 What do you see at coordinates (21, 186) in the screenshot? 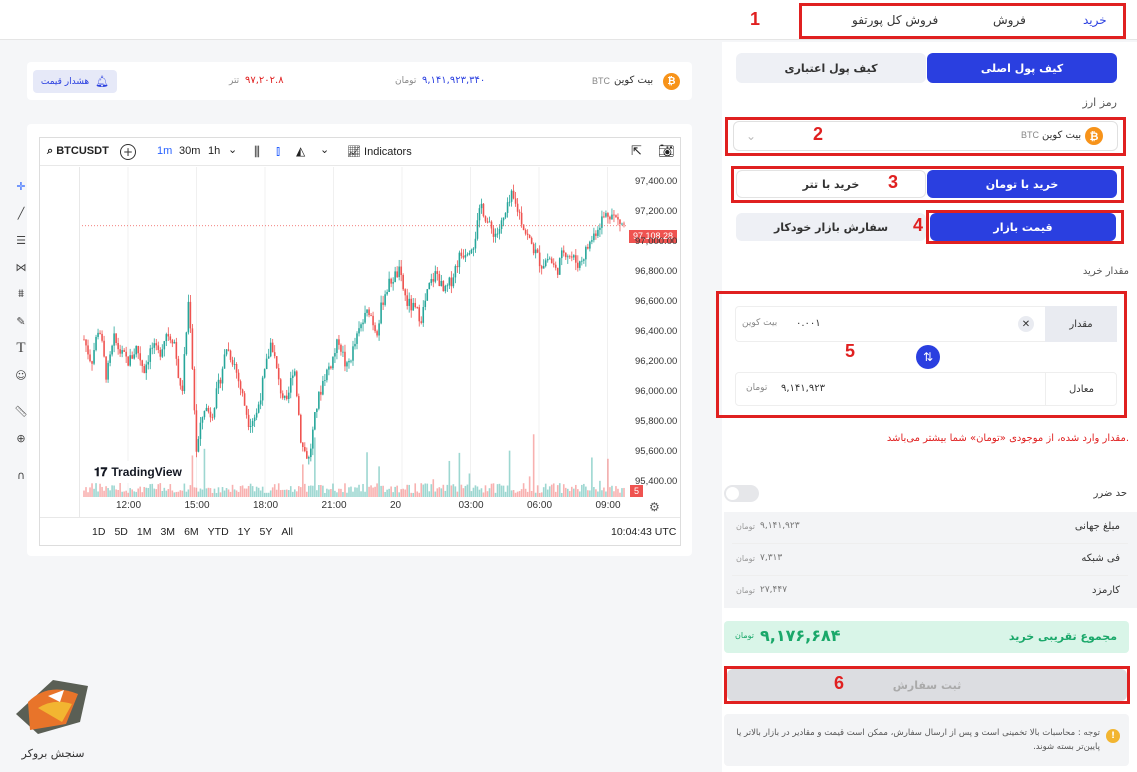
I see `crosshair-icon: ✛` at bounding box center [21, 186].